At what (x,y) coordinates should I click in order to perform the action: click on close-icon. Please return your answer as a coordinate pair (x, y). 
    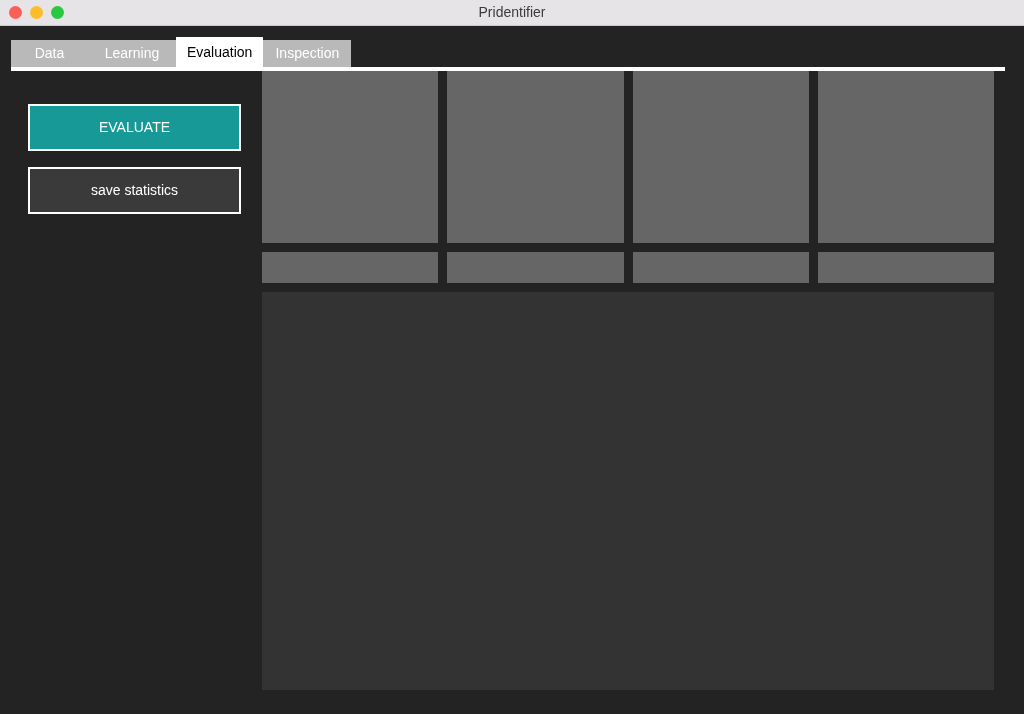
    Looking at the image, I should click on (15, 12).